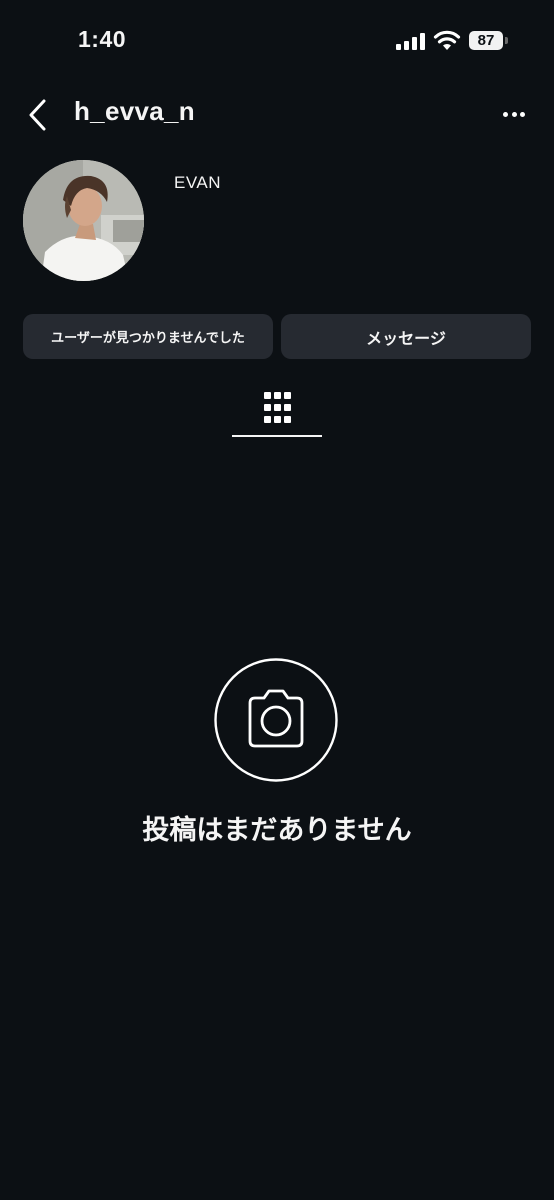 This screenshot has width=554, height=1200. I want to click on user-not-found-button: ユーザーが見つかりませんでした, so click(148, 336).